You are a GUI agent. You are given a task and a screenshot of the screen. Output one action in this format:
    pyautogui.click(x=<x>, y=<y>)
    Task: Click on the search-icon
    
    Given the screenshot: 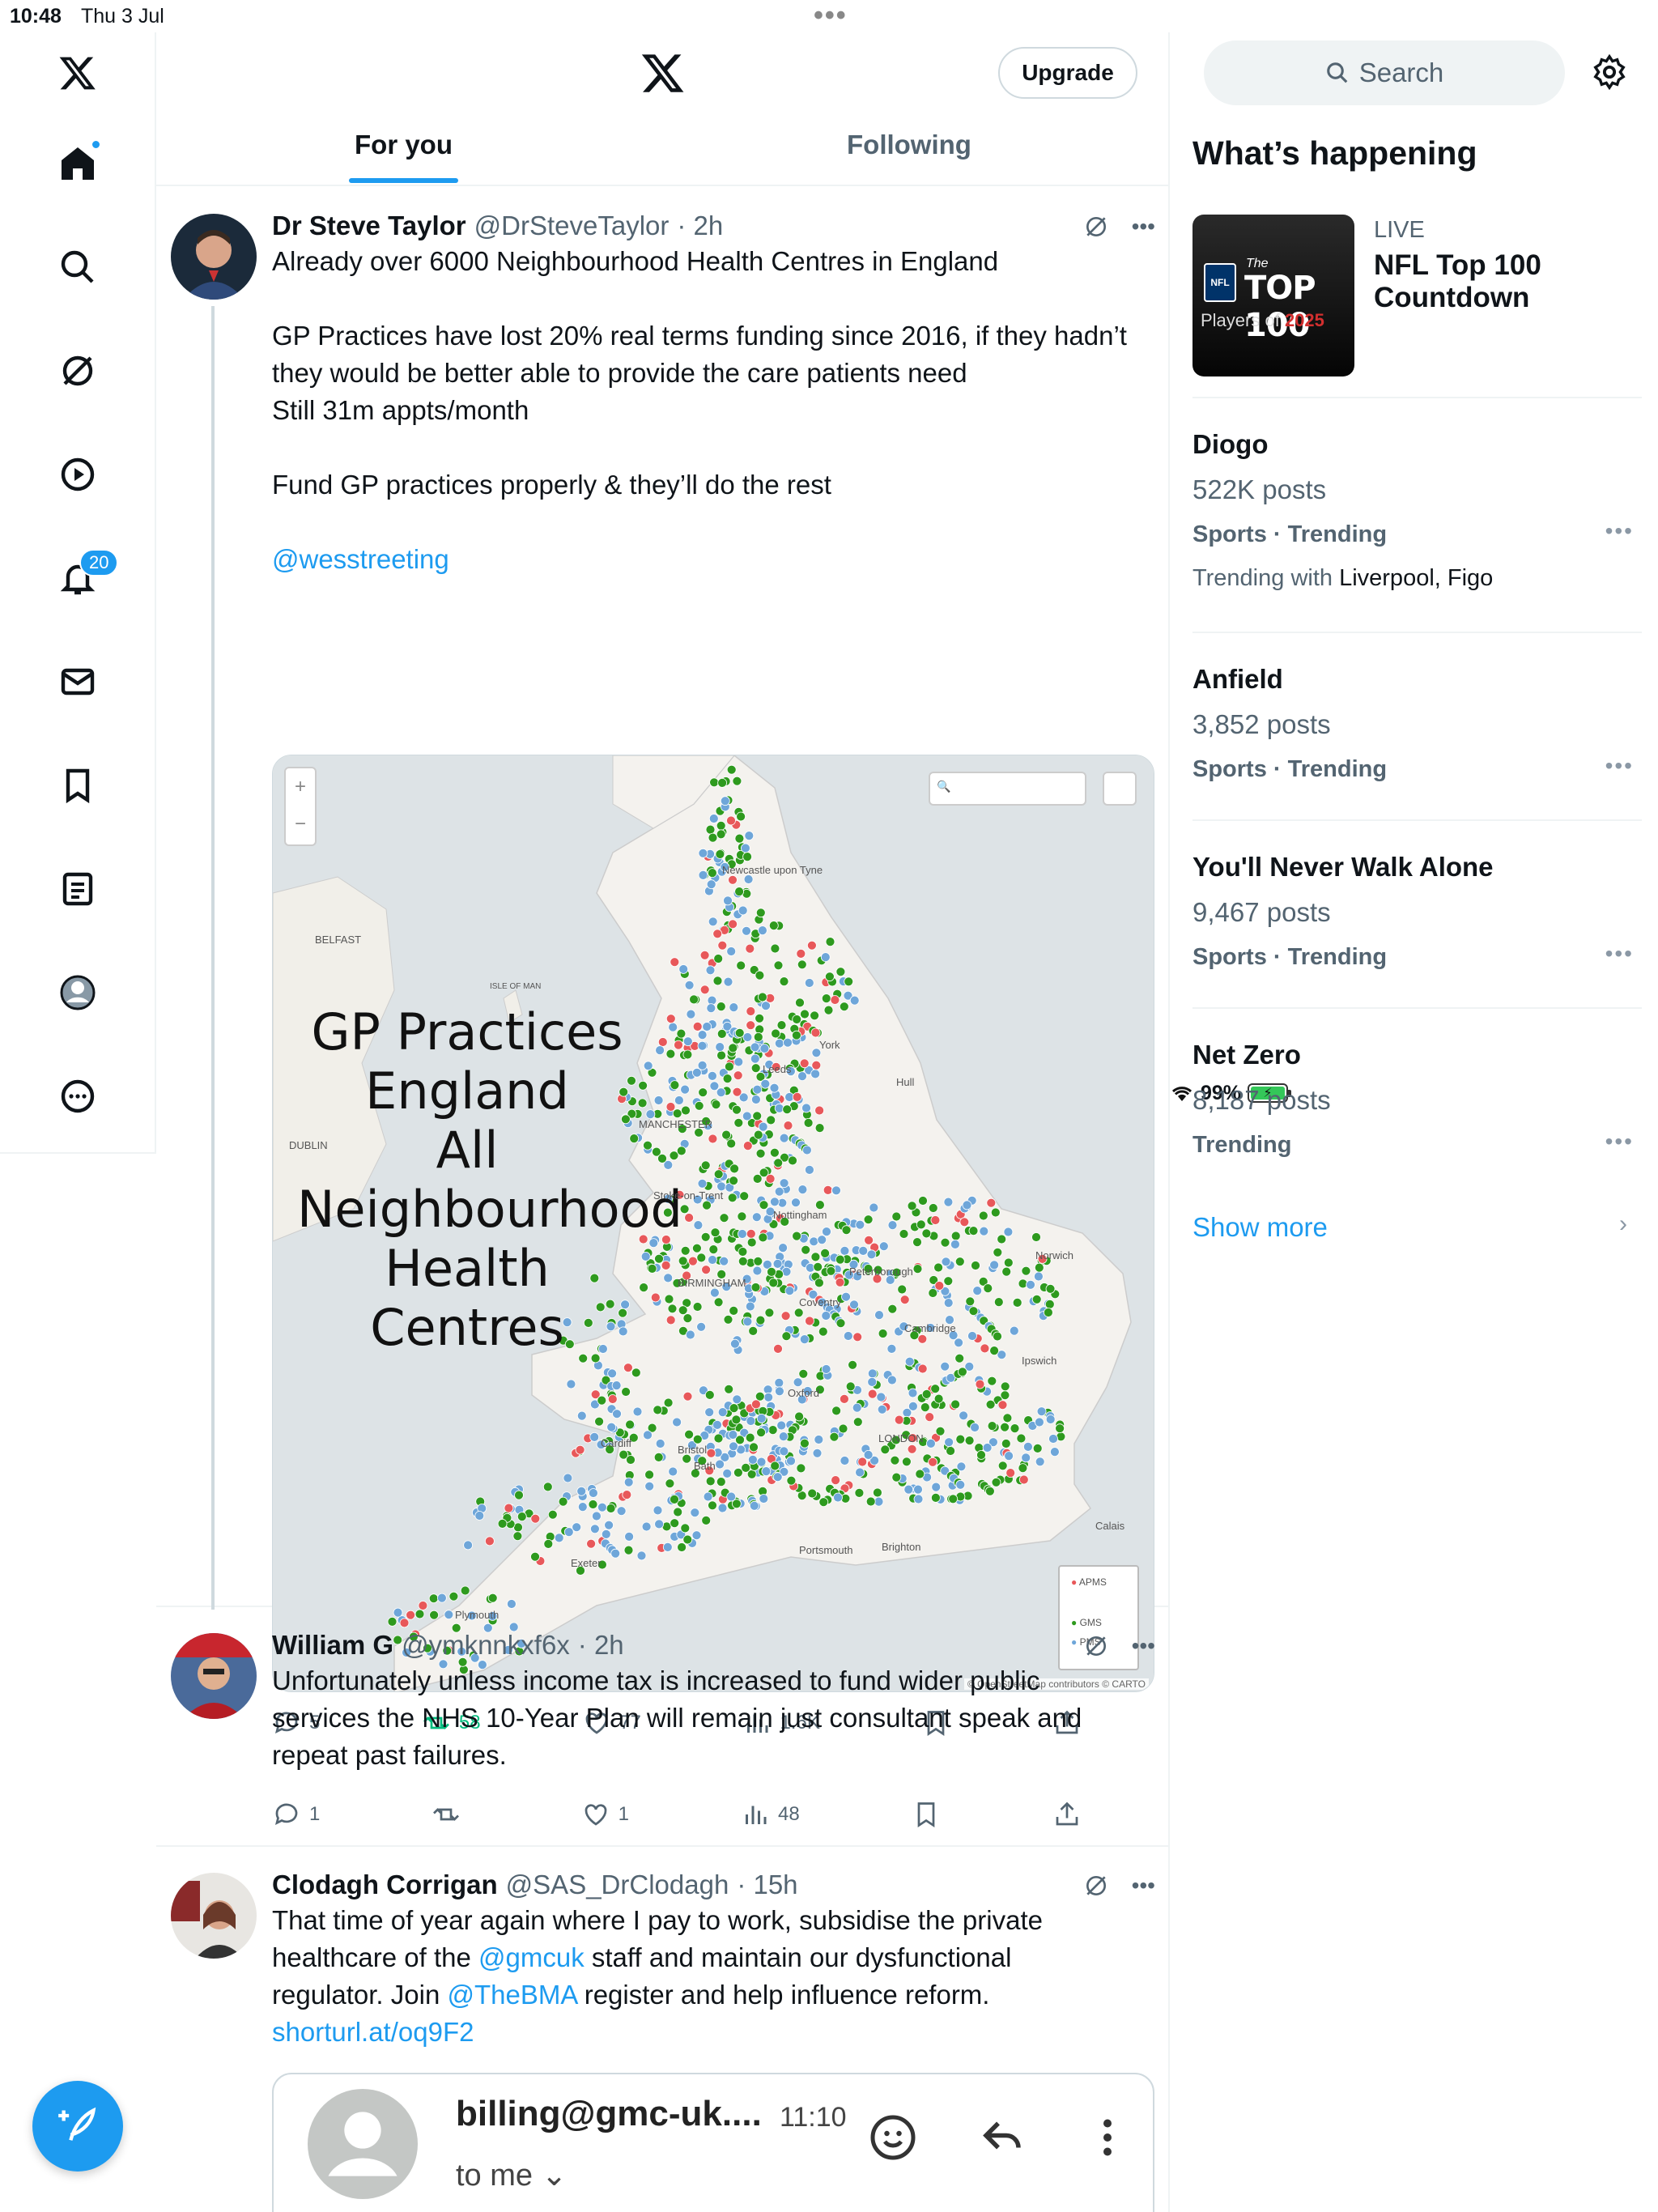 What is the action you would take?
    pyautogui.click(x=77, y=268)
    